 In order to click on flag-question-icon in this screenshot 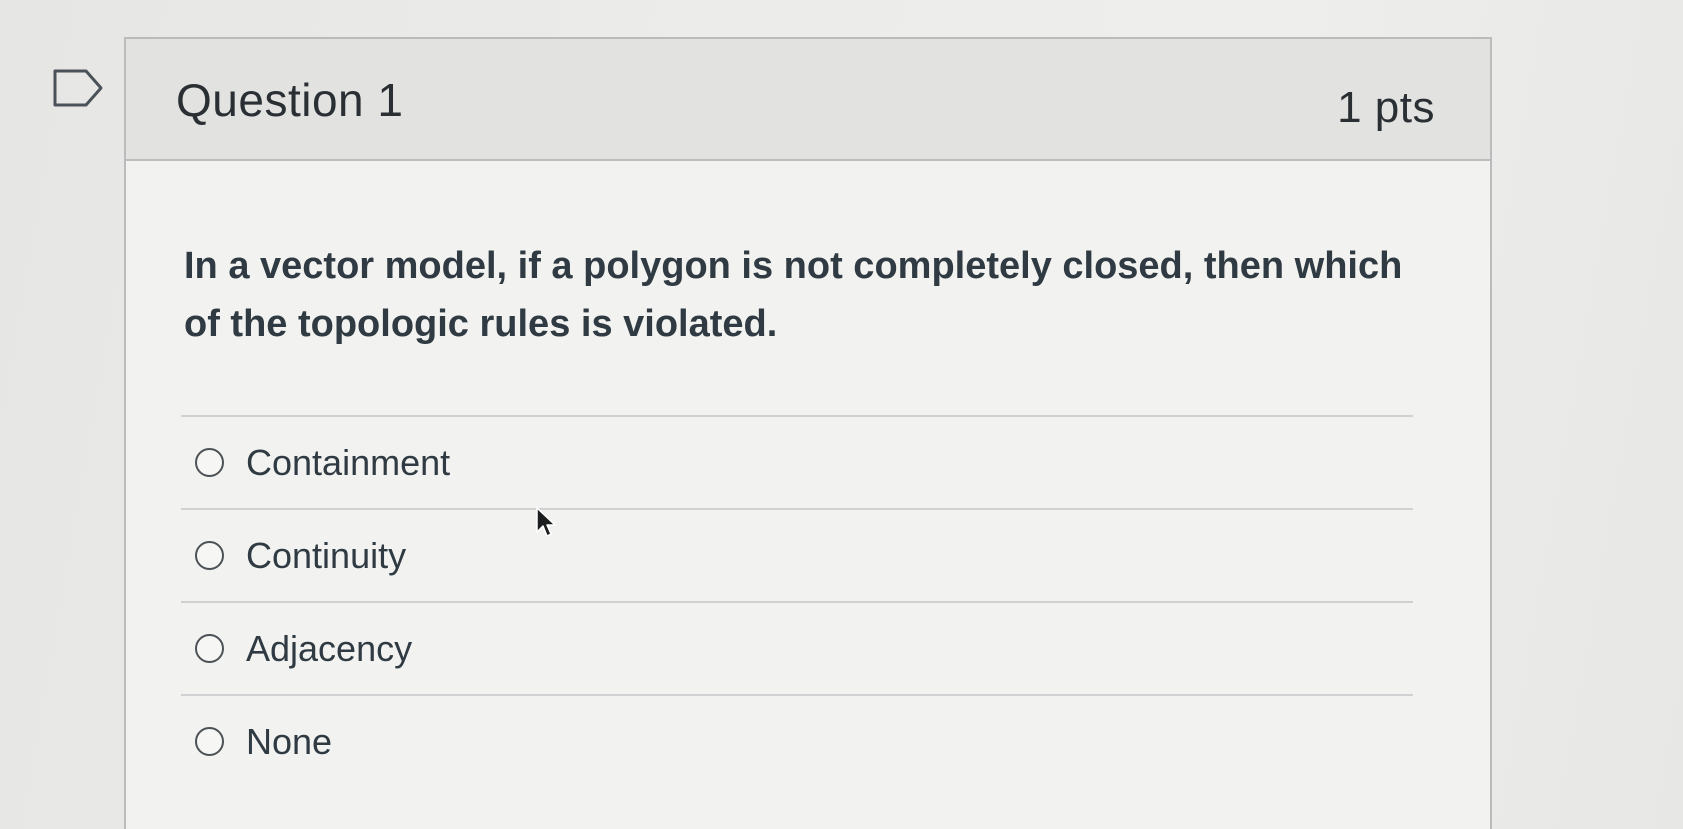, I will do `click(78, 88)`.